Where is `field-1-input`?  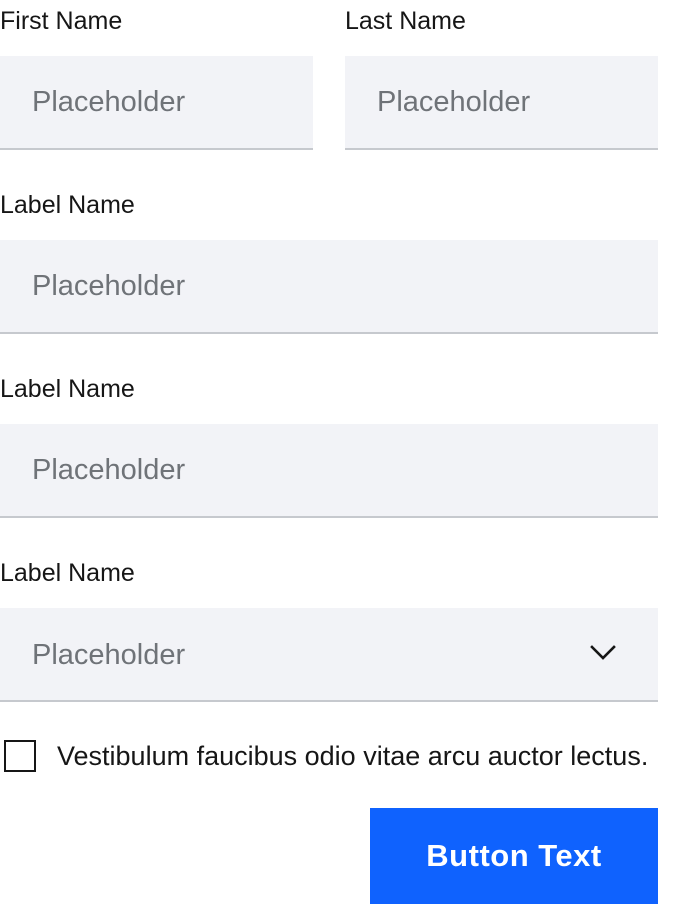
field-1-input is located at coordinates (329, 286).